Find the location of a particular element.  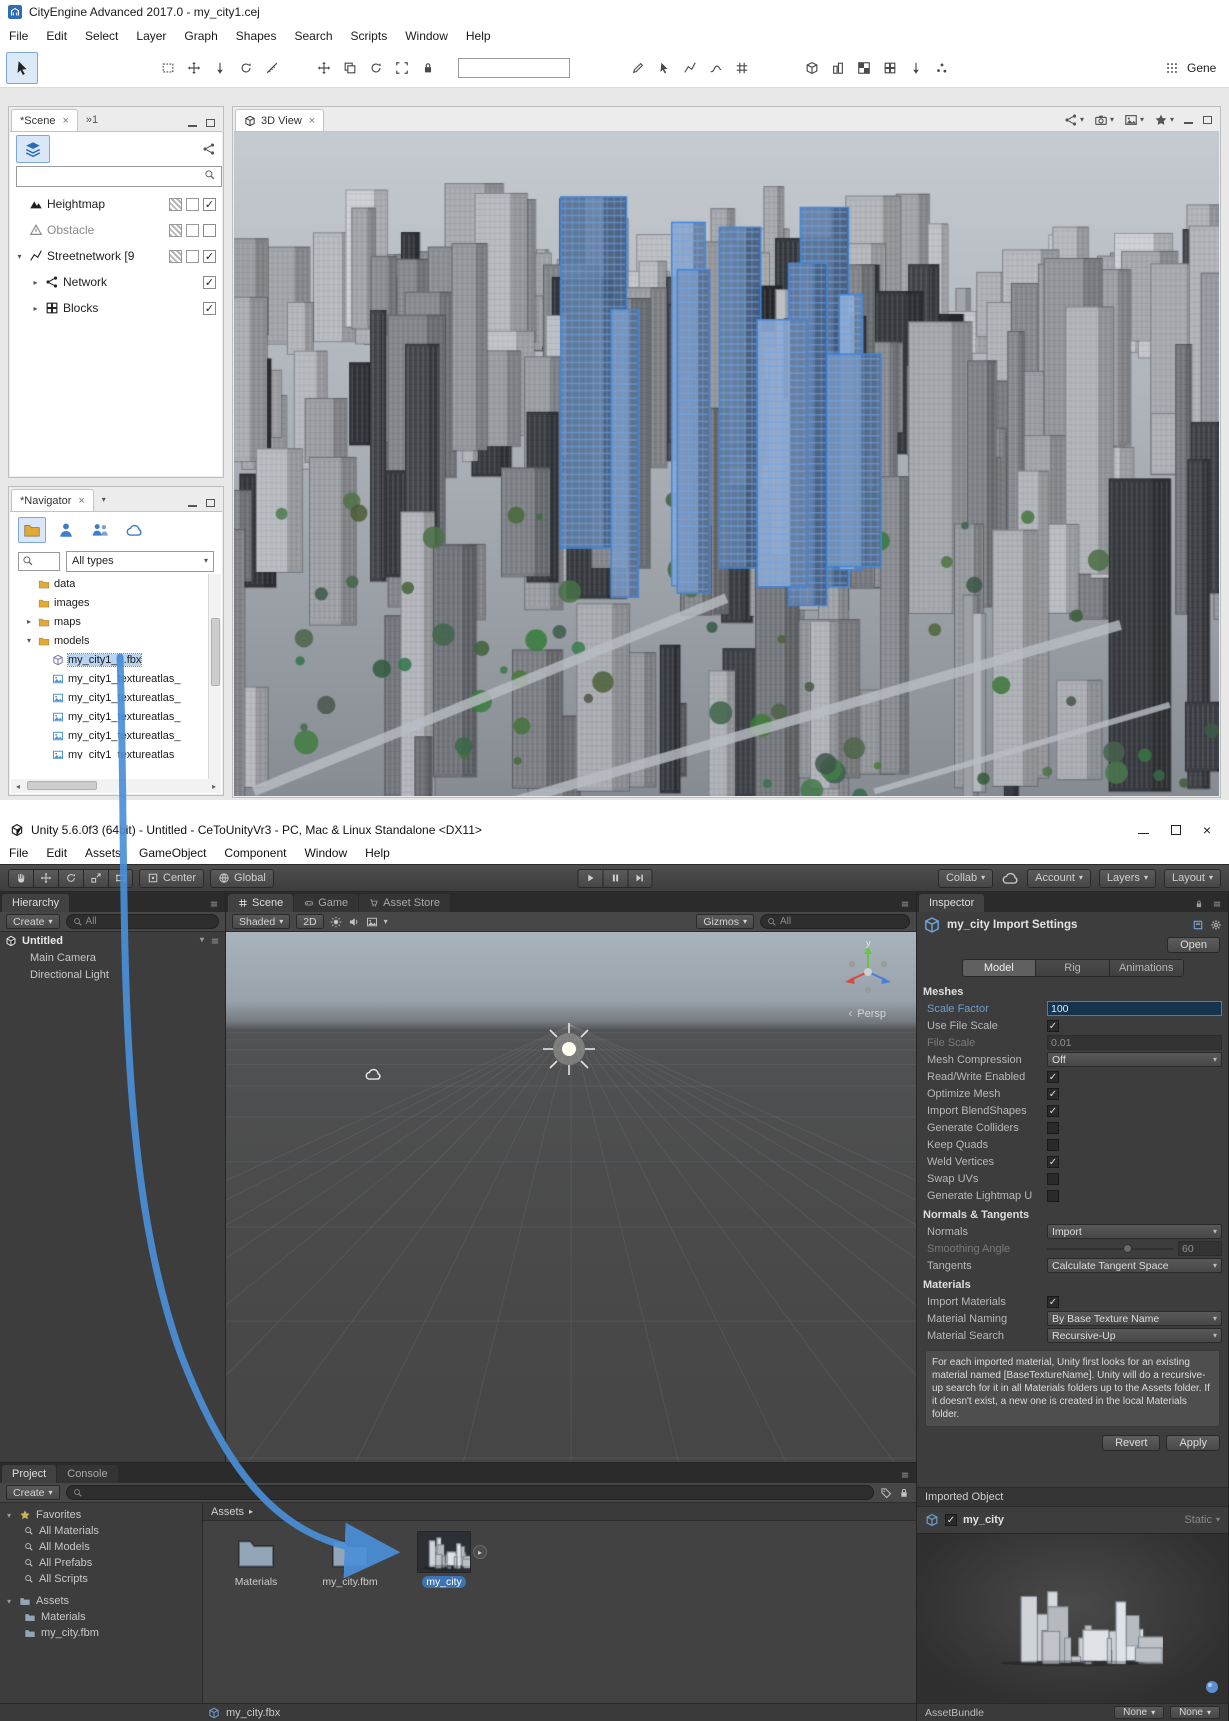

revert-button: Revert is located at coordinates (1131, 1443).